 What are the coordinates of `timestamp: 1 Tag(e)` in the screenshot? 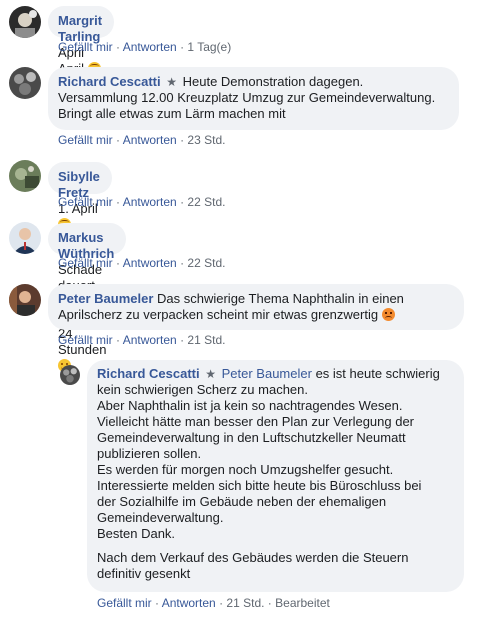 It's located at (209, 47).